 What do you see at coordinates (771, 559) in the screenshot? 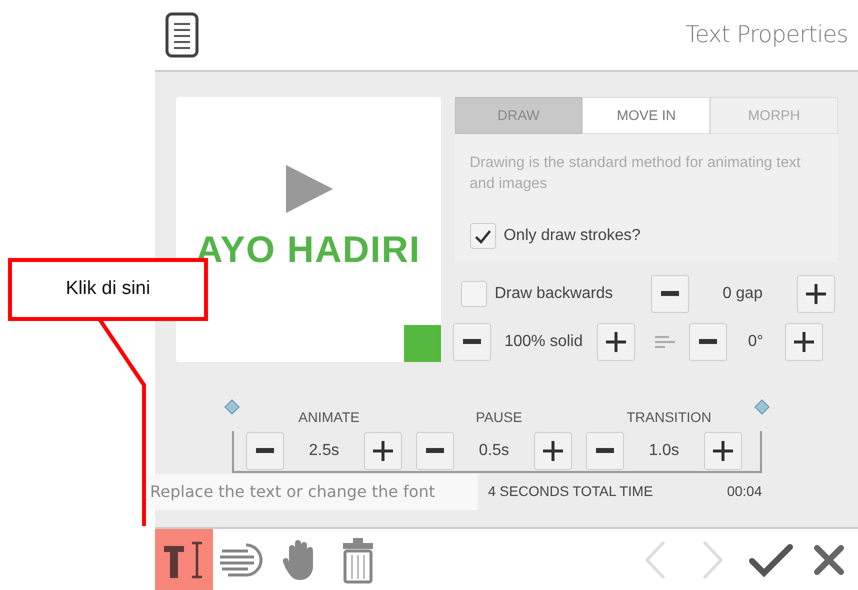
I see `check-icon` at bounding box center [771, 559].